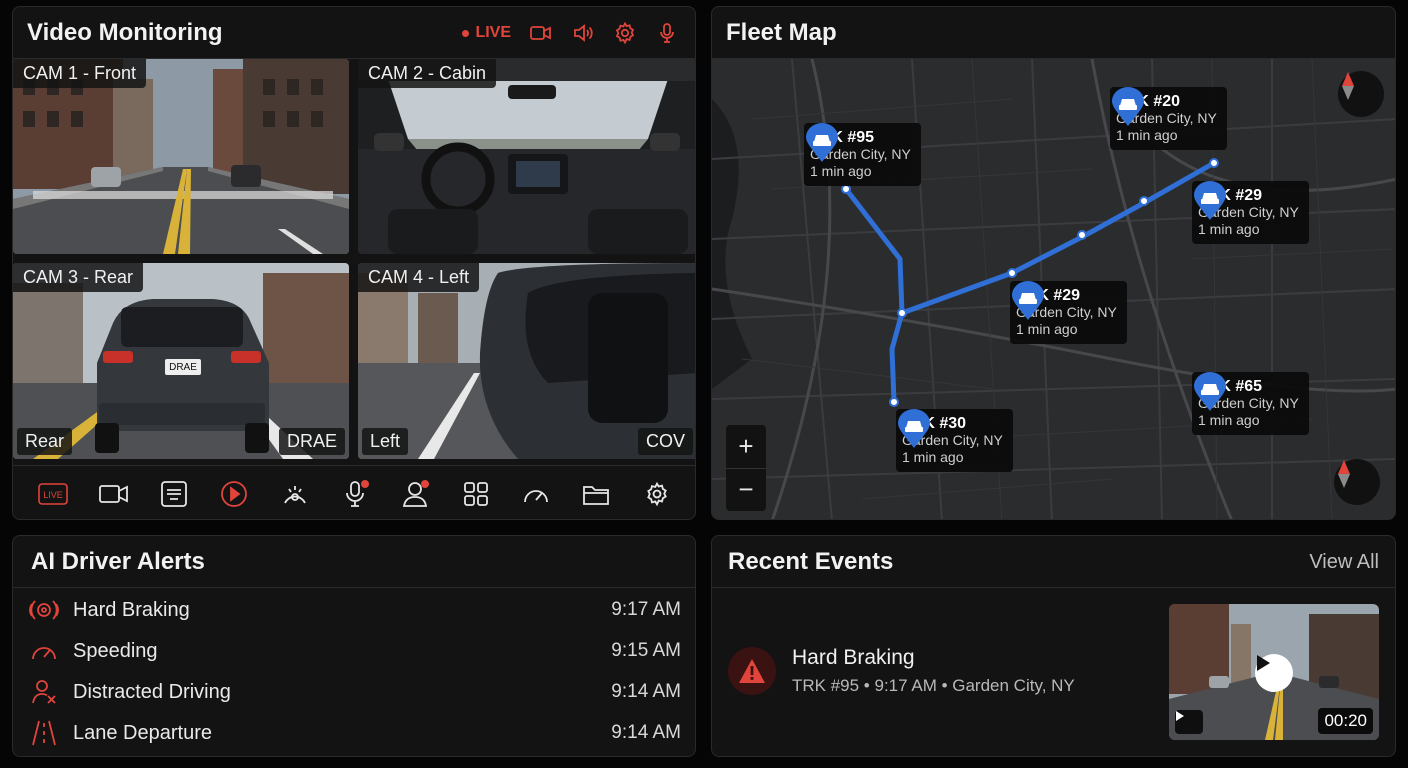  What do you see at coordinates (311, 441) in the screenshot?
I see `camera-tag-right: DRAE` at bounding box center [311, 441].